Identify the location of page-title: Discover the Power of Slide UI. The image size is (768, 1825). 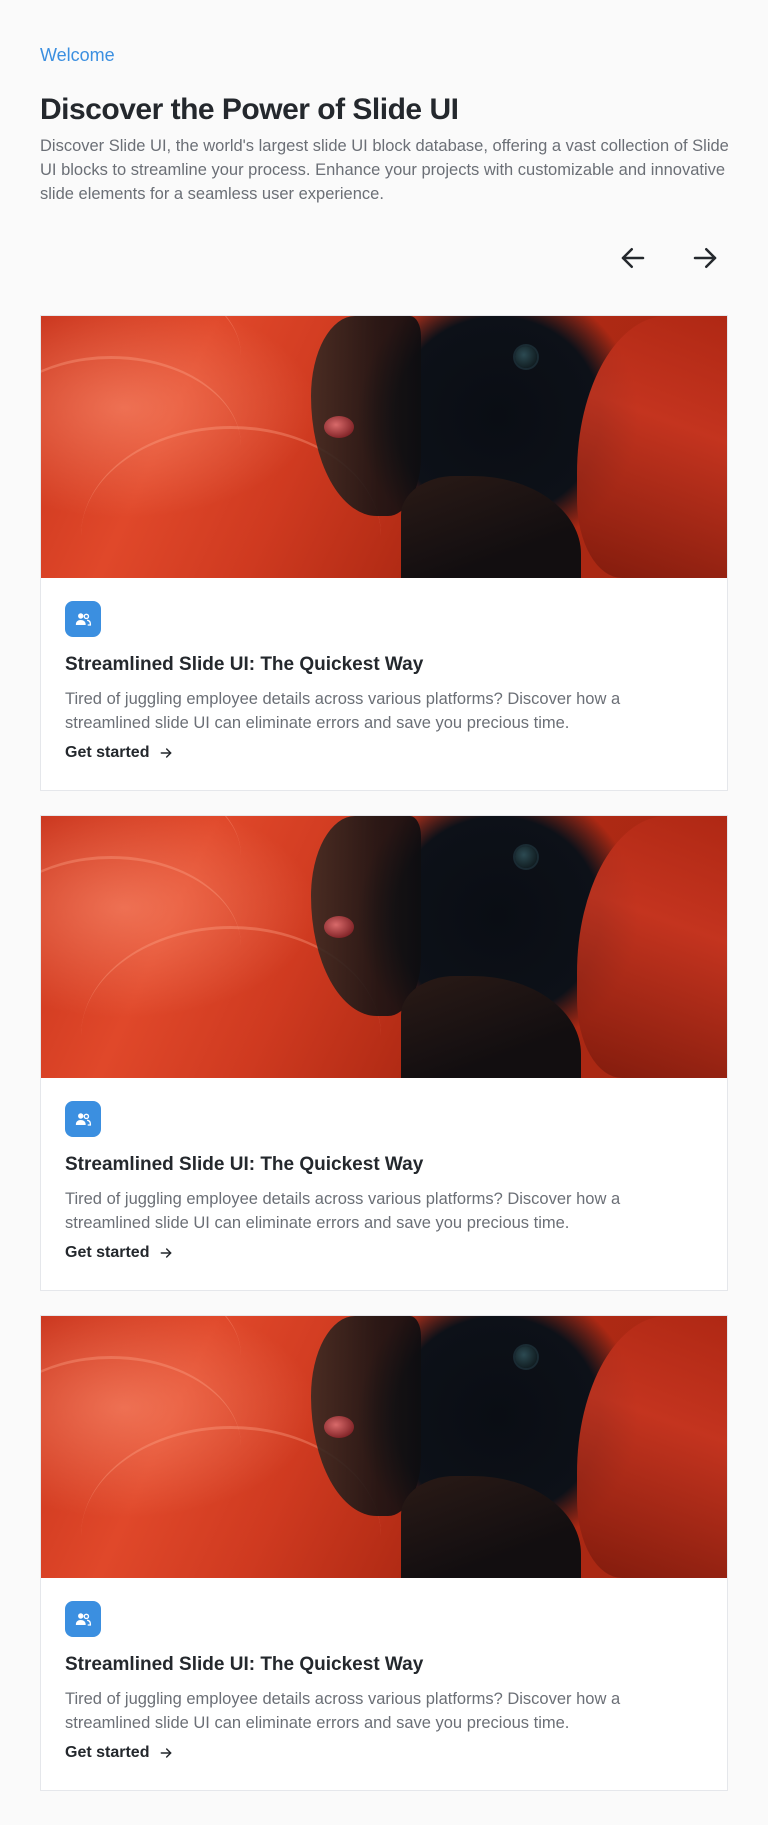
(249, 109).